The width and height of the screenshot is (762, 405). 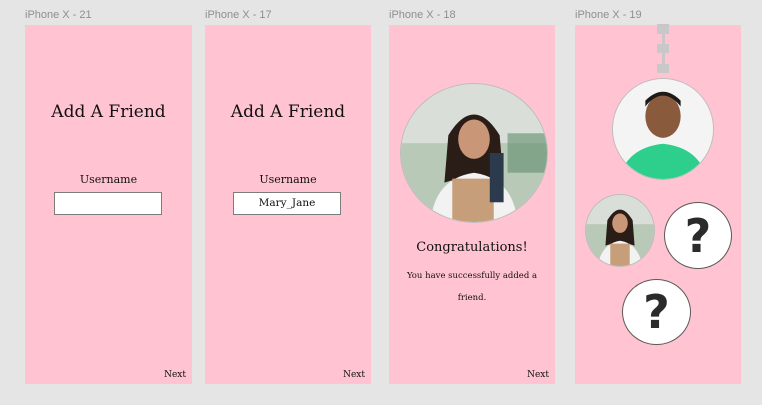 What do you see at coordinates (608, 15) in the screenshot?
I see `frame-label-19: iPhone X - 19` at bounding box center [608, 15].